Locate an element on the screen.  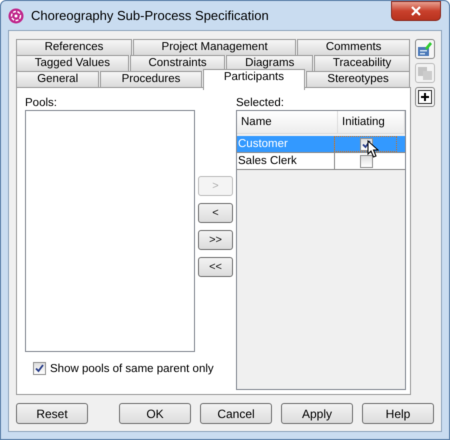
dialog-button: OK is located at coordinates (155, 413).